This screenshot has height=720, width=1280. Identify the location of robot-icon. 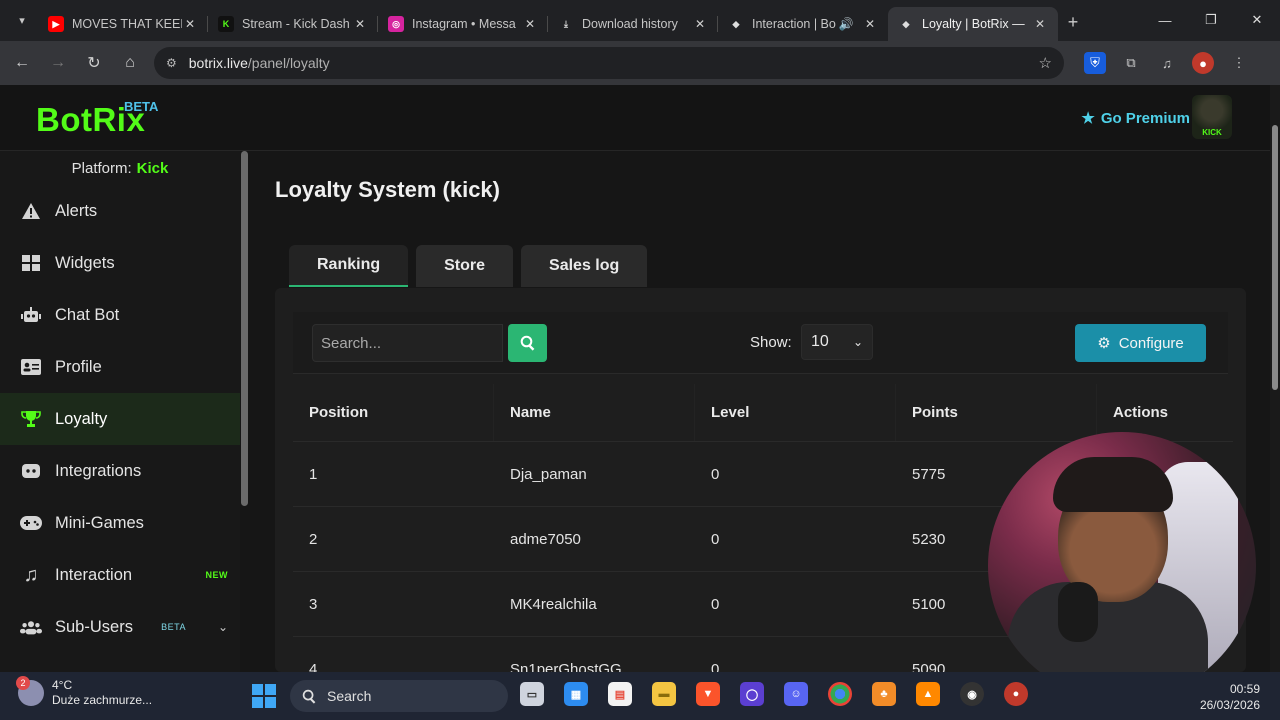
(31, 315).